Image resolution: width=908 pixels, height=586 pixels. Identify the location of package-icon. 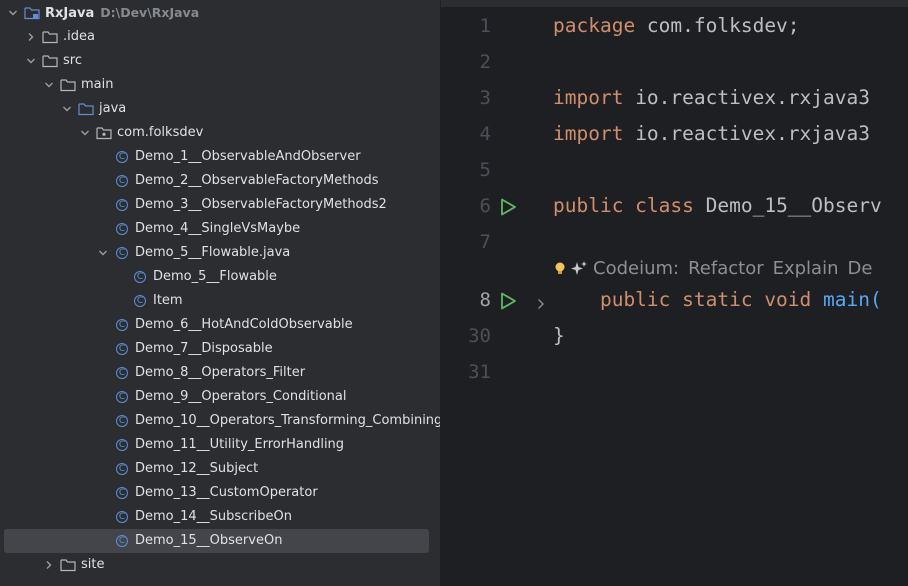
(104, 133).